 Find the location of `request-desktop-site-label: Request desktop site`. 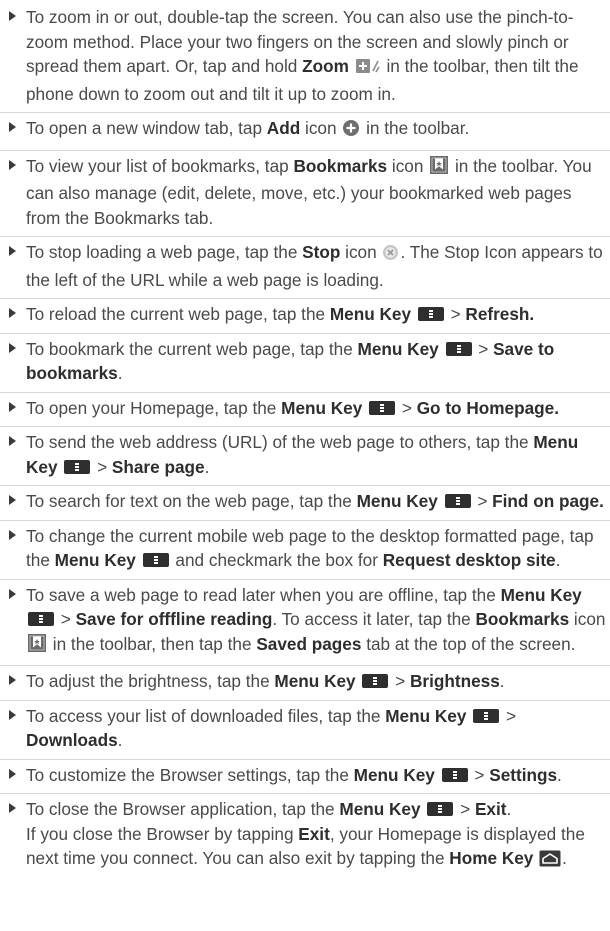

request-desktop-site-label: Request desktop site is located at coordinates (469, 560).